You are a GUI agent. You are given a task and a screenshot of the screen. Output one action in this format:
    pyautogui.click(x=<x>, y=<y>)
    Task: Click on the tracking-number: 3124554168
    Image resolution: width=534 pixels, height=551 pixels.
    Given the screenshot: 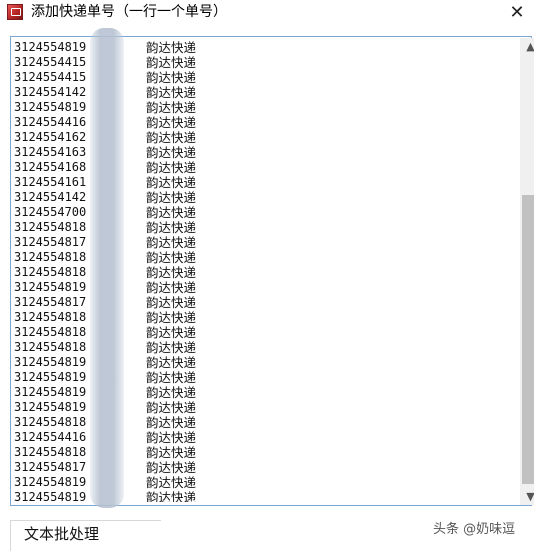 What is the action you would take?
    pyautogui.click(x=50, y=167)
    